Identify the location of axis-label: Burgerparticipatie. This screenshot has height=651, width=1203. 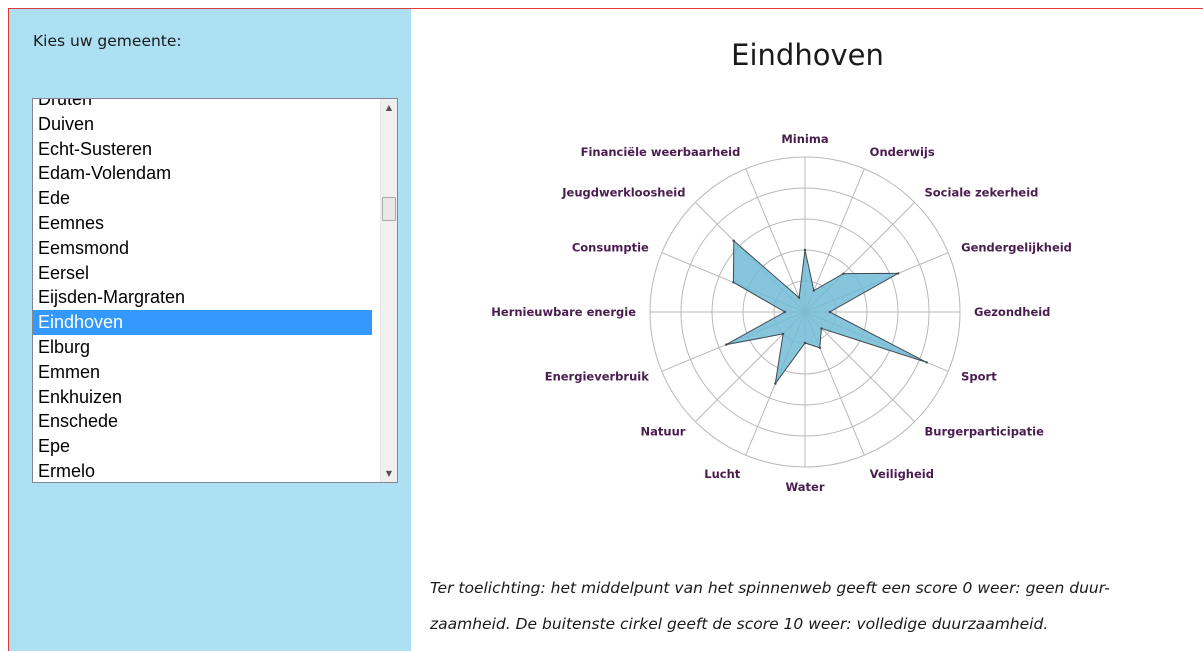
(985, 432).